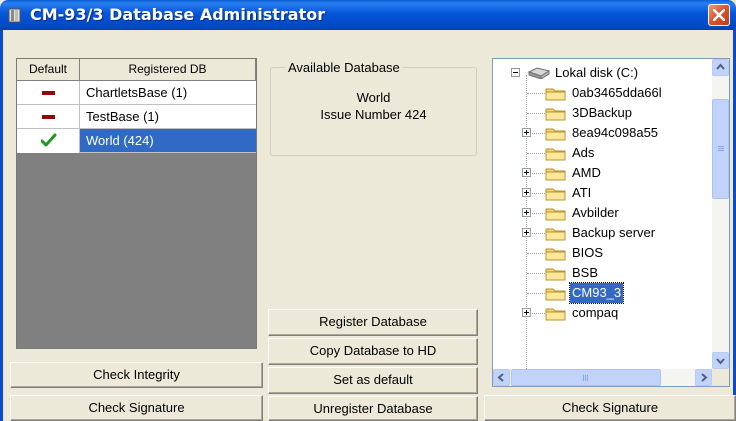 This screenshot has height=421, width=736. I want to click on register-database-button: Register Database, so click(373, 322).